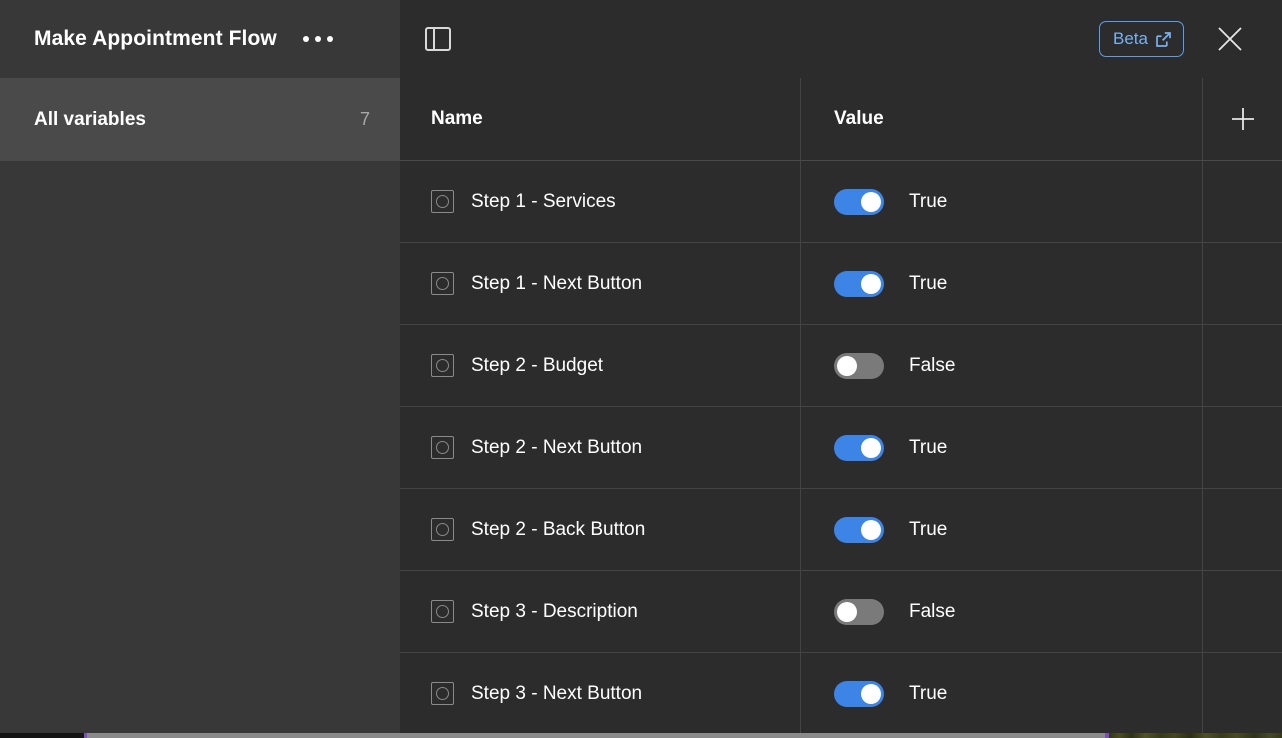 This screenshot has height=738, width=1282. Describe the element at coordinates (600, 119) in the screenshot. I see `header-cell-name: Name` at that location.